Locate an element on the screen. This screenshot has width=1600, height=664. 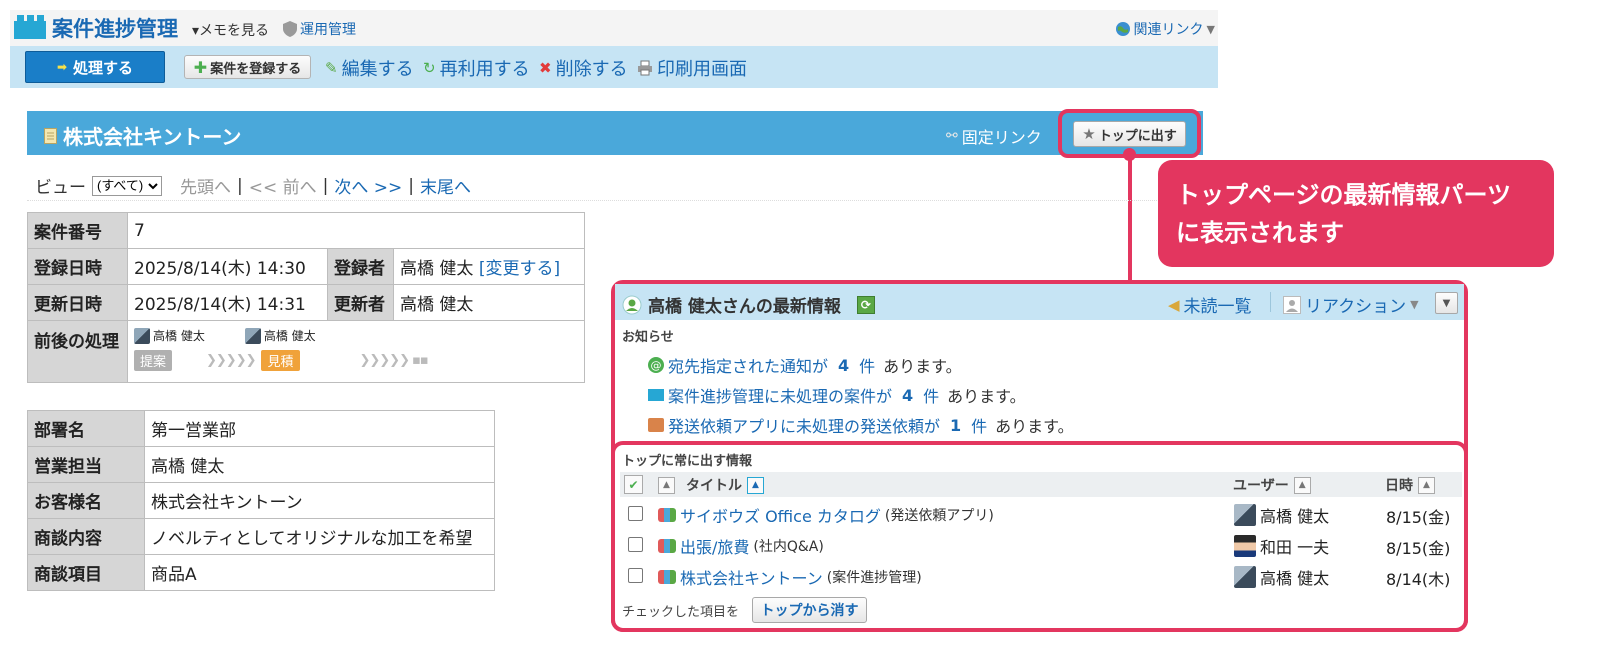
next-link: 次へ >> is located at coordinates (368, 185).